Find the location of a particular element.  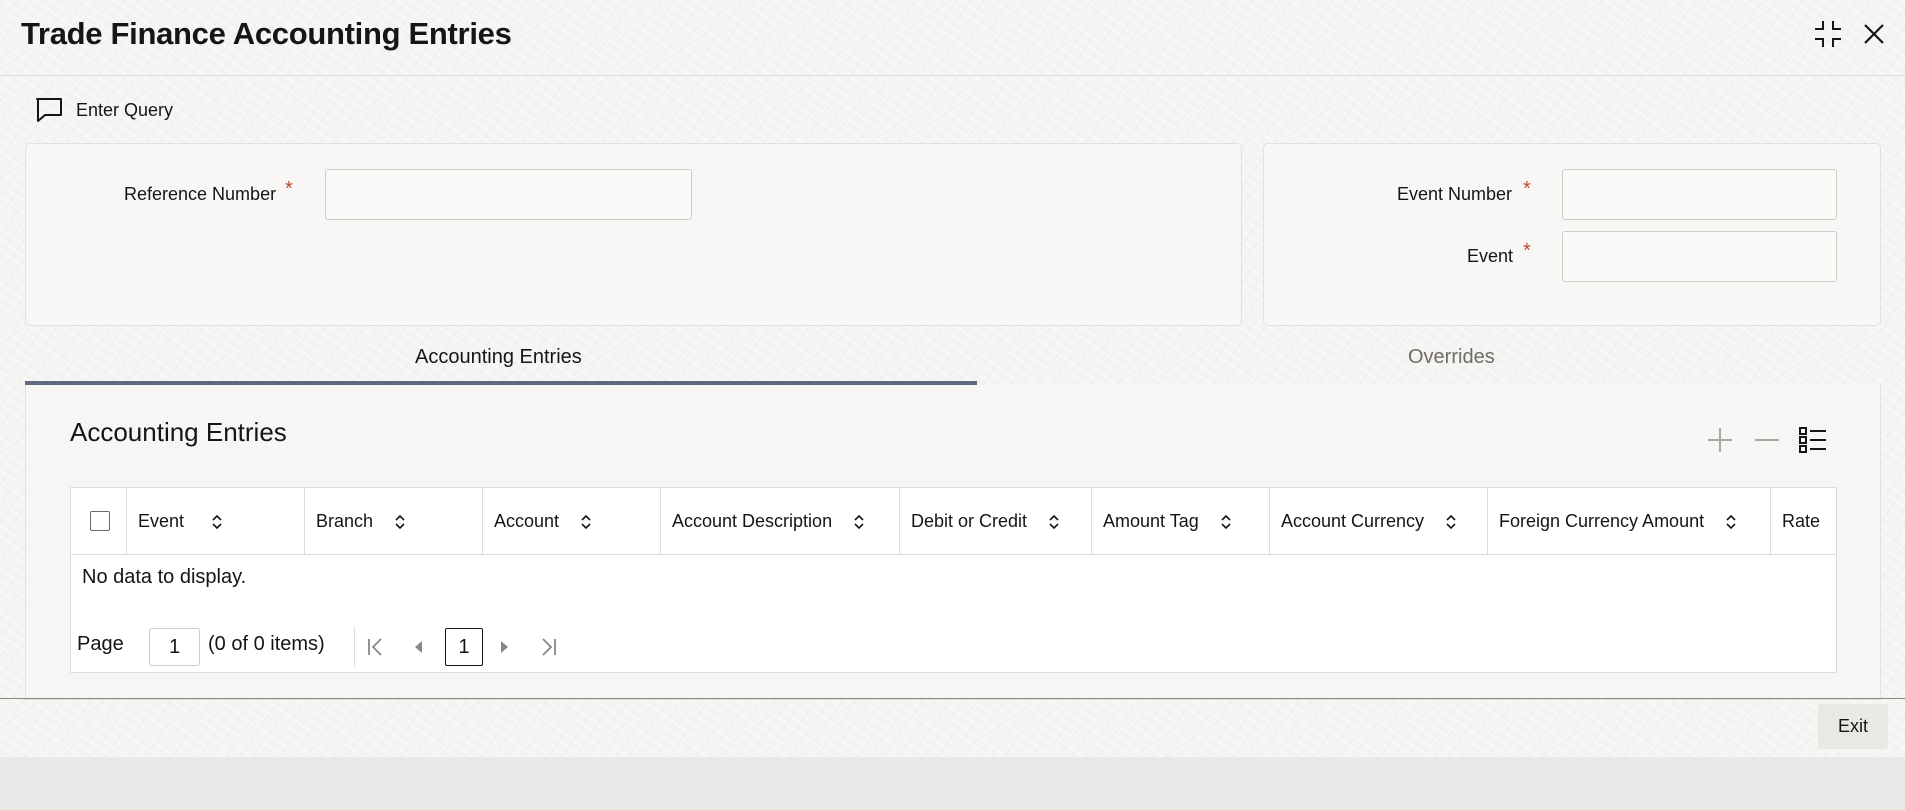

column-header-label: Account is located at coordinates (527, 521).